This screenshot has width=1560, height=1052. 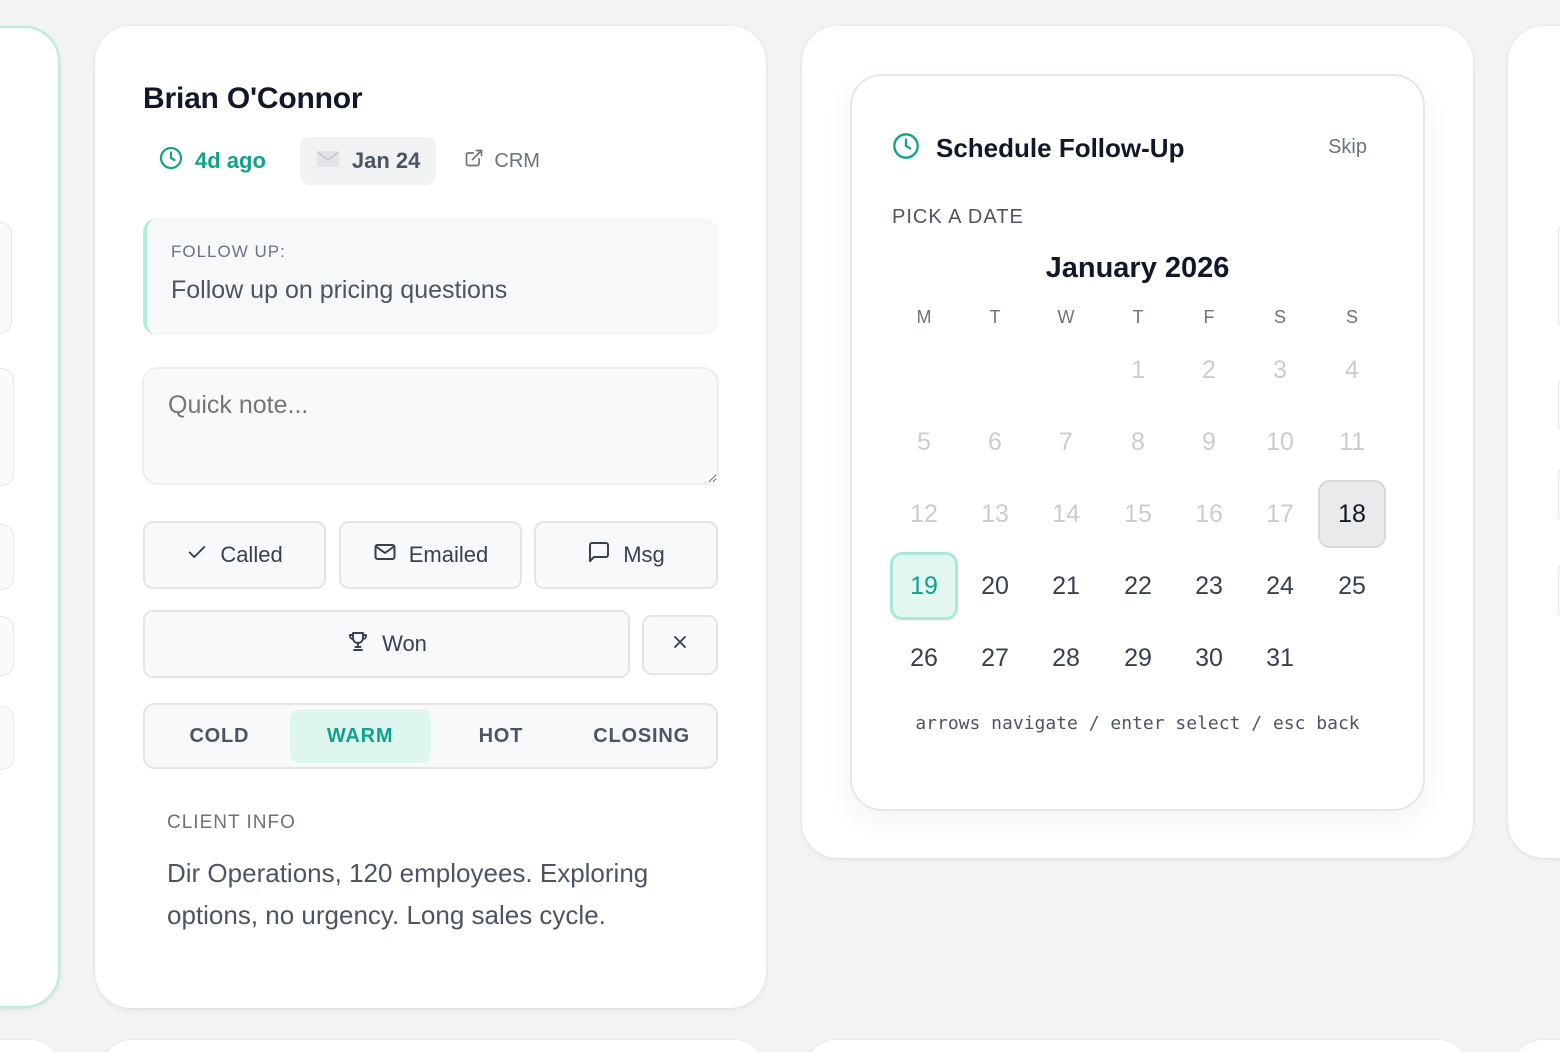 I want to click on temperature-option-hot: HOT, so click(x=501, y=736).